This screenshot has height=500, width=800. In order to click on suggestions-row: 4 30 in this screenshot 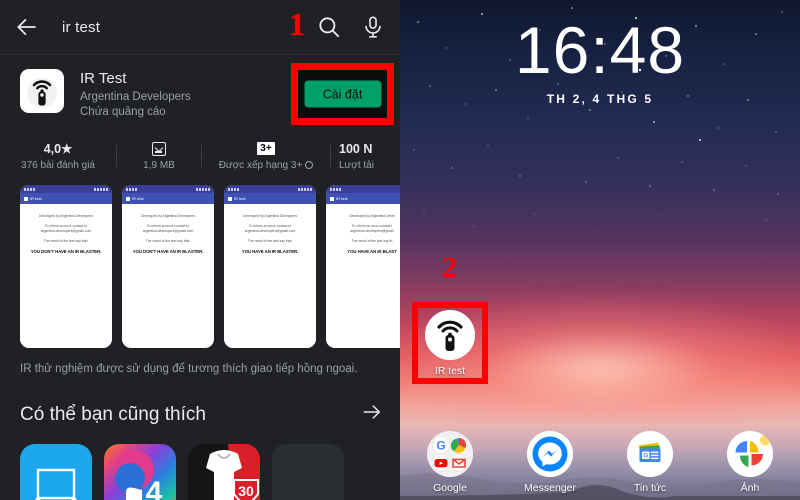, I will do `click(200, 464)`.